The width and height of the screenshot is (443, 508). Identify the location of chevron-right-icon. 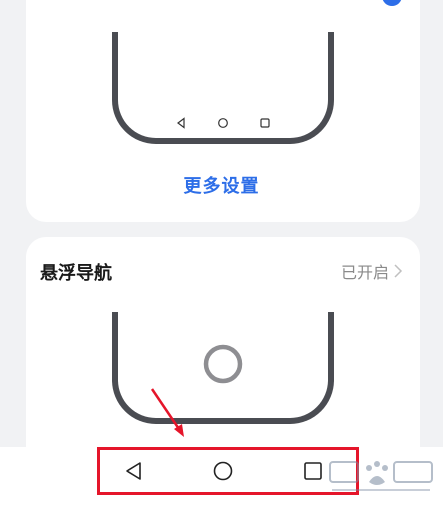
(398, 271).